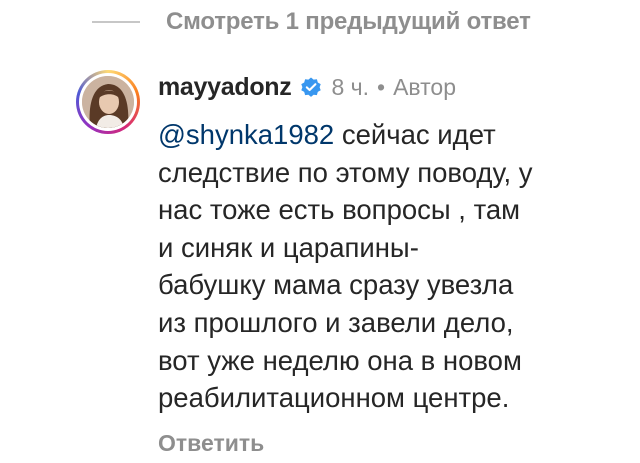 Image resolution: width=640 pixels, height=463 pixels. What do you see at coordinates (288, 247) in the screenshot?
I see `comment-line: и синяк и царапины-` at bounding box center [288, 247].